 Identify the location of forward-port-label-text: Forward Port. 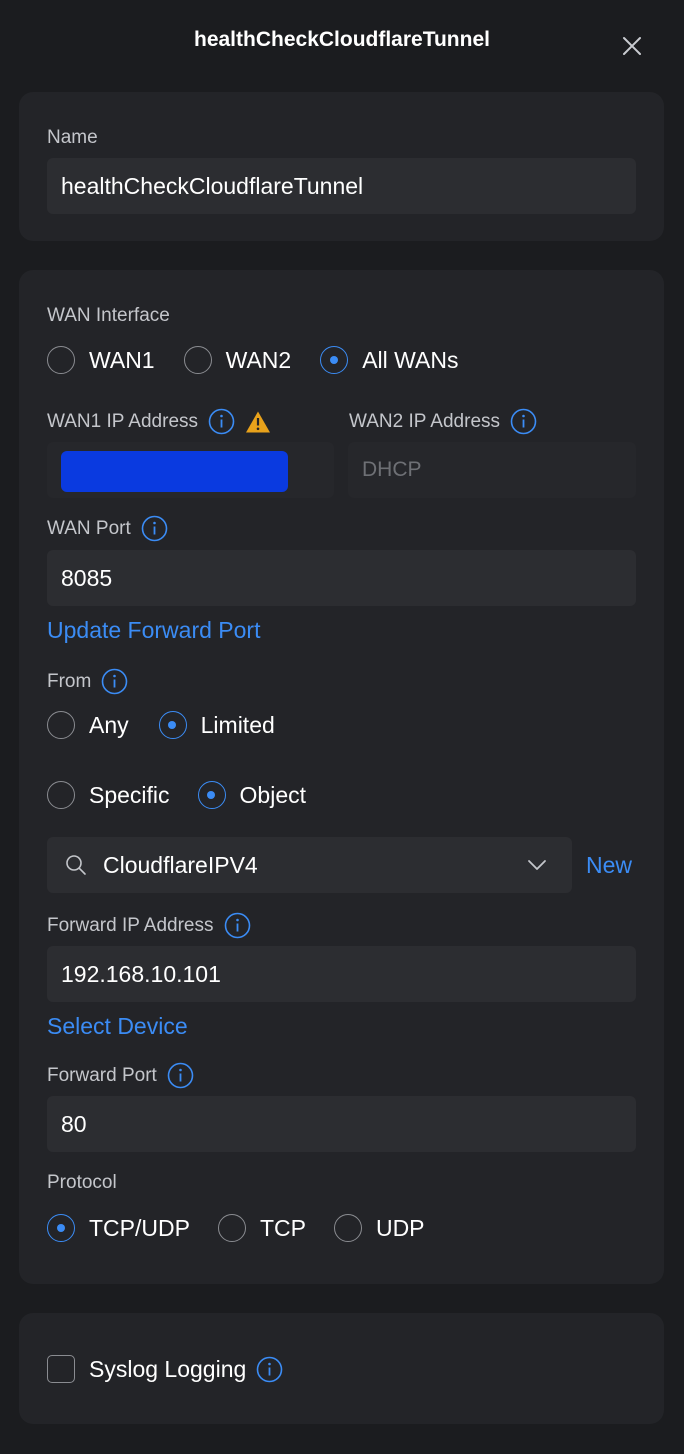
(102, 1075).